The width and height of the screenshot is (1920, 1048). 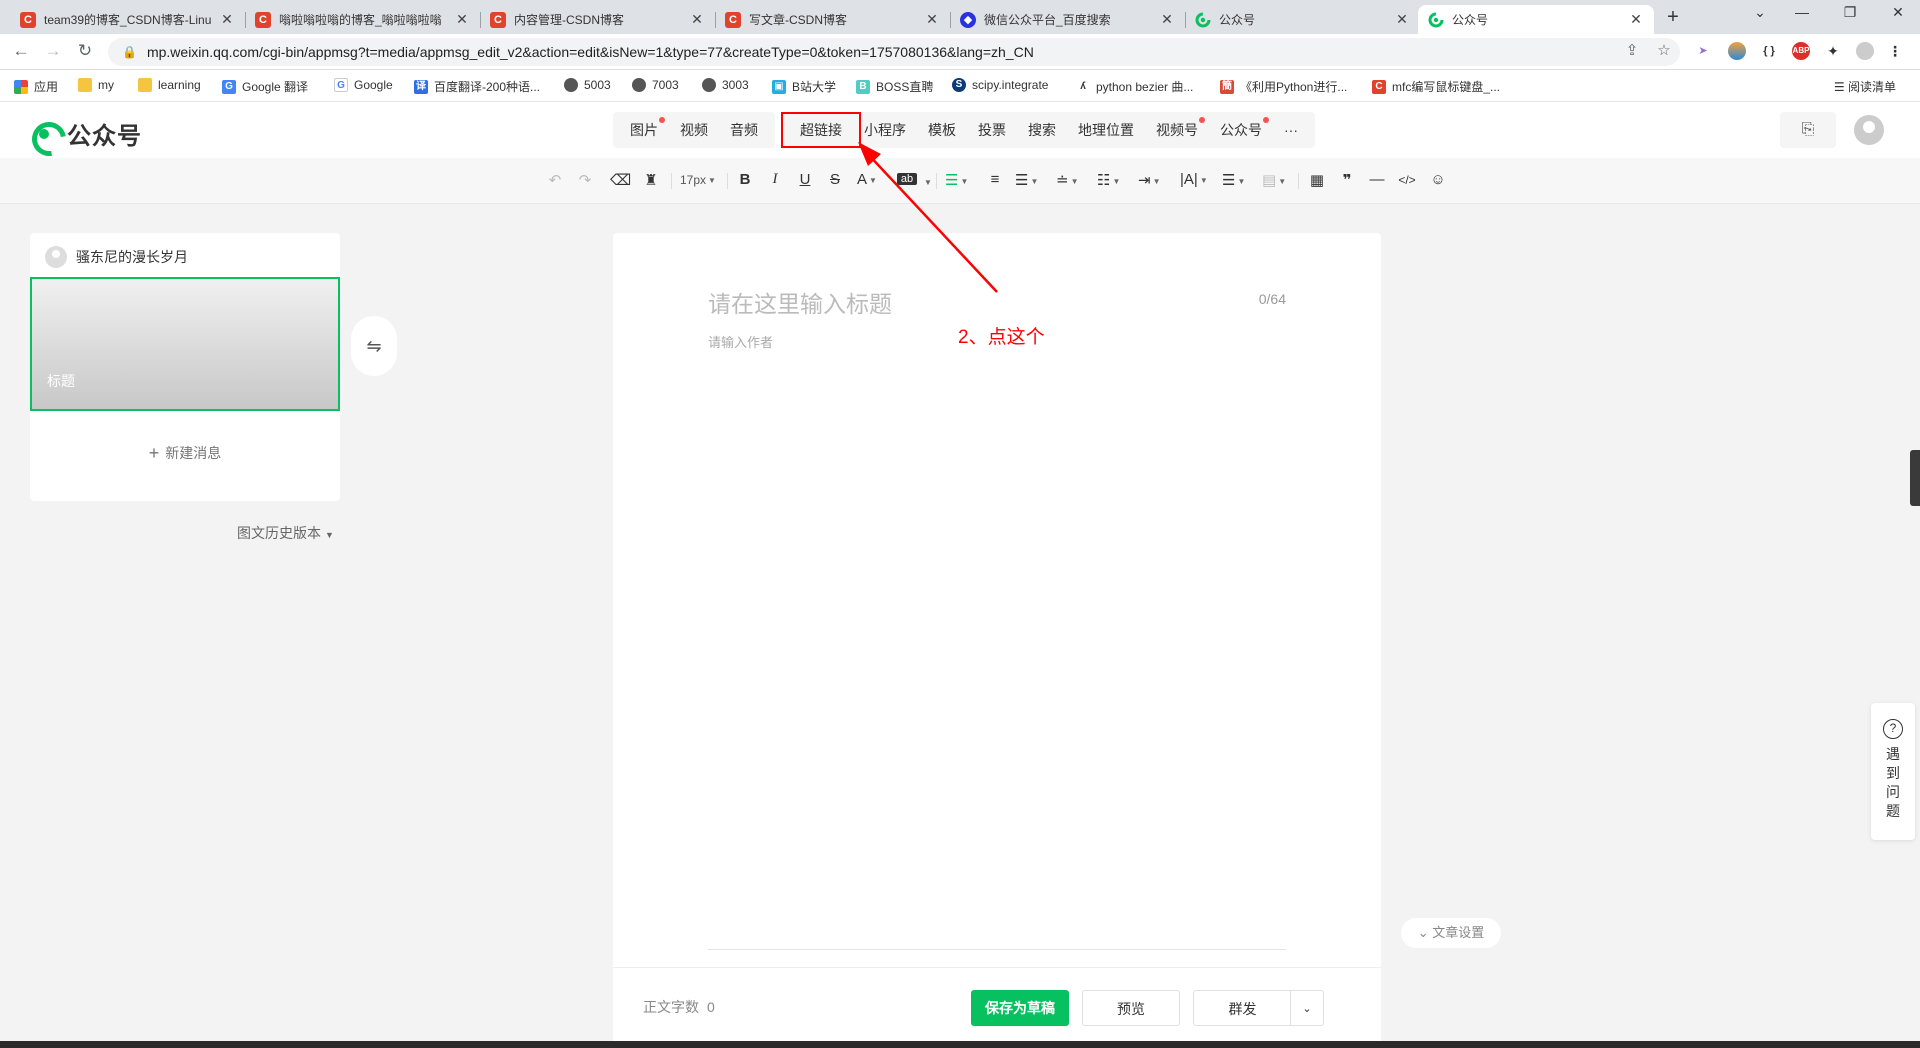 I want to click on reading-list: ☰ 阅读清单, so click(x=1865, y=86).